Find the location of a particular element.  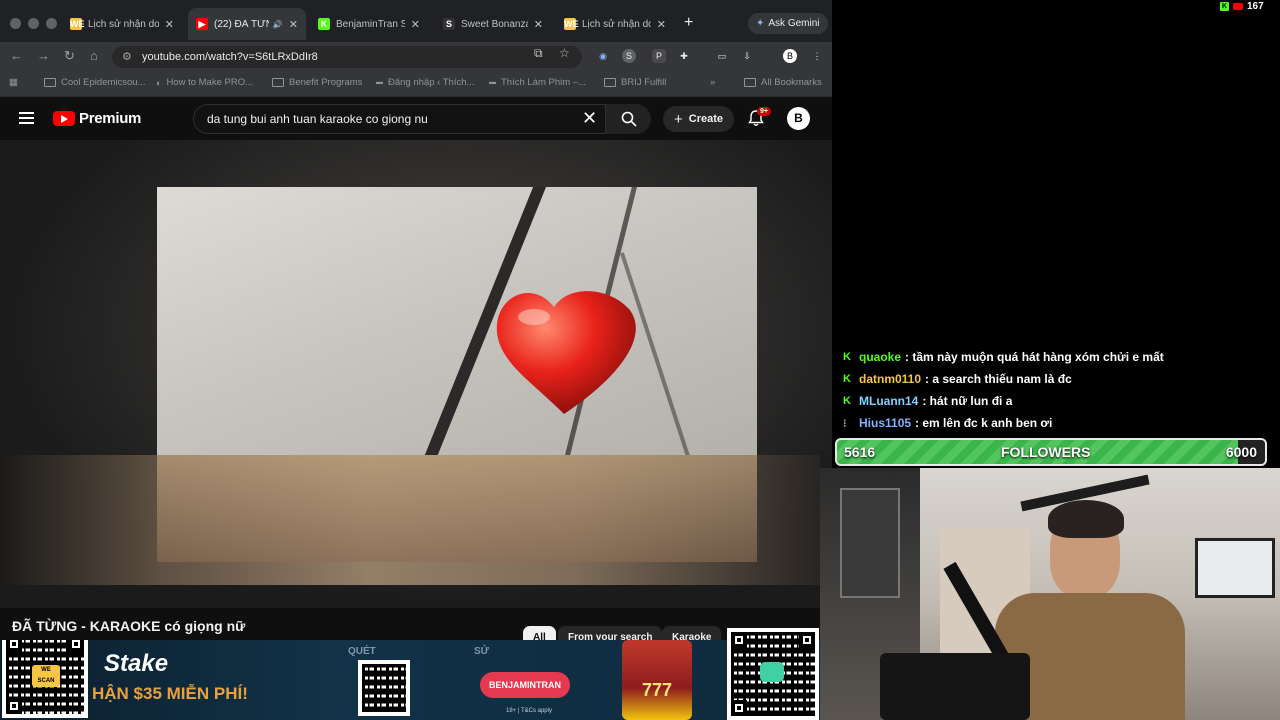

forward-arrow-icon: → is located at coordinates (43, 55).